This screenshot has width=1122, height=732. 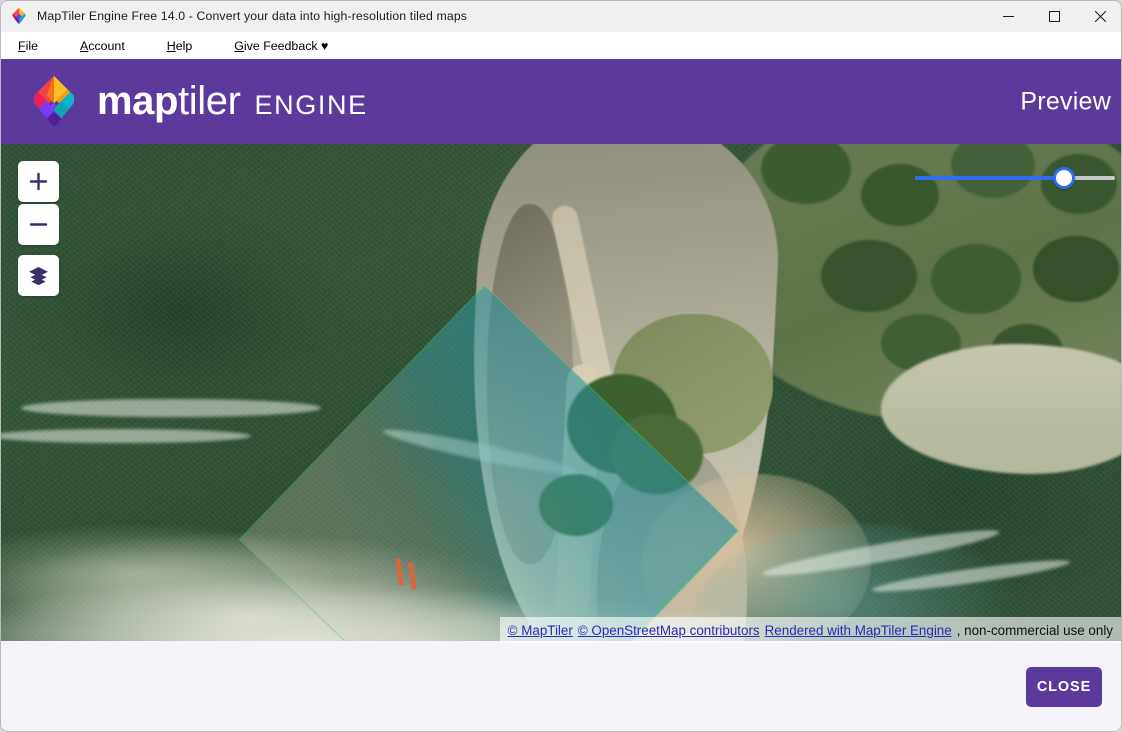 What do you see at coordinates (540, 630) in the screenshot?
I see `attribution-link-maptiler: © MapTiler` at bounding box center [540, 630].